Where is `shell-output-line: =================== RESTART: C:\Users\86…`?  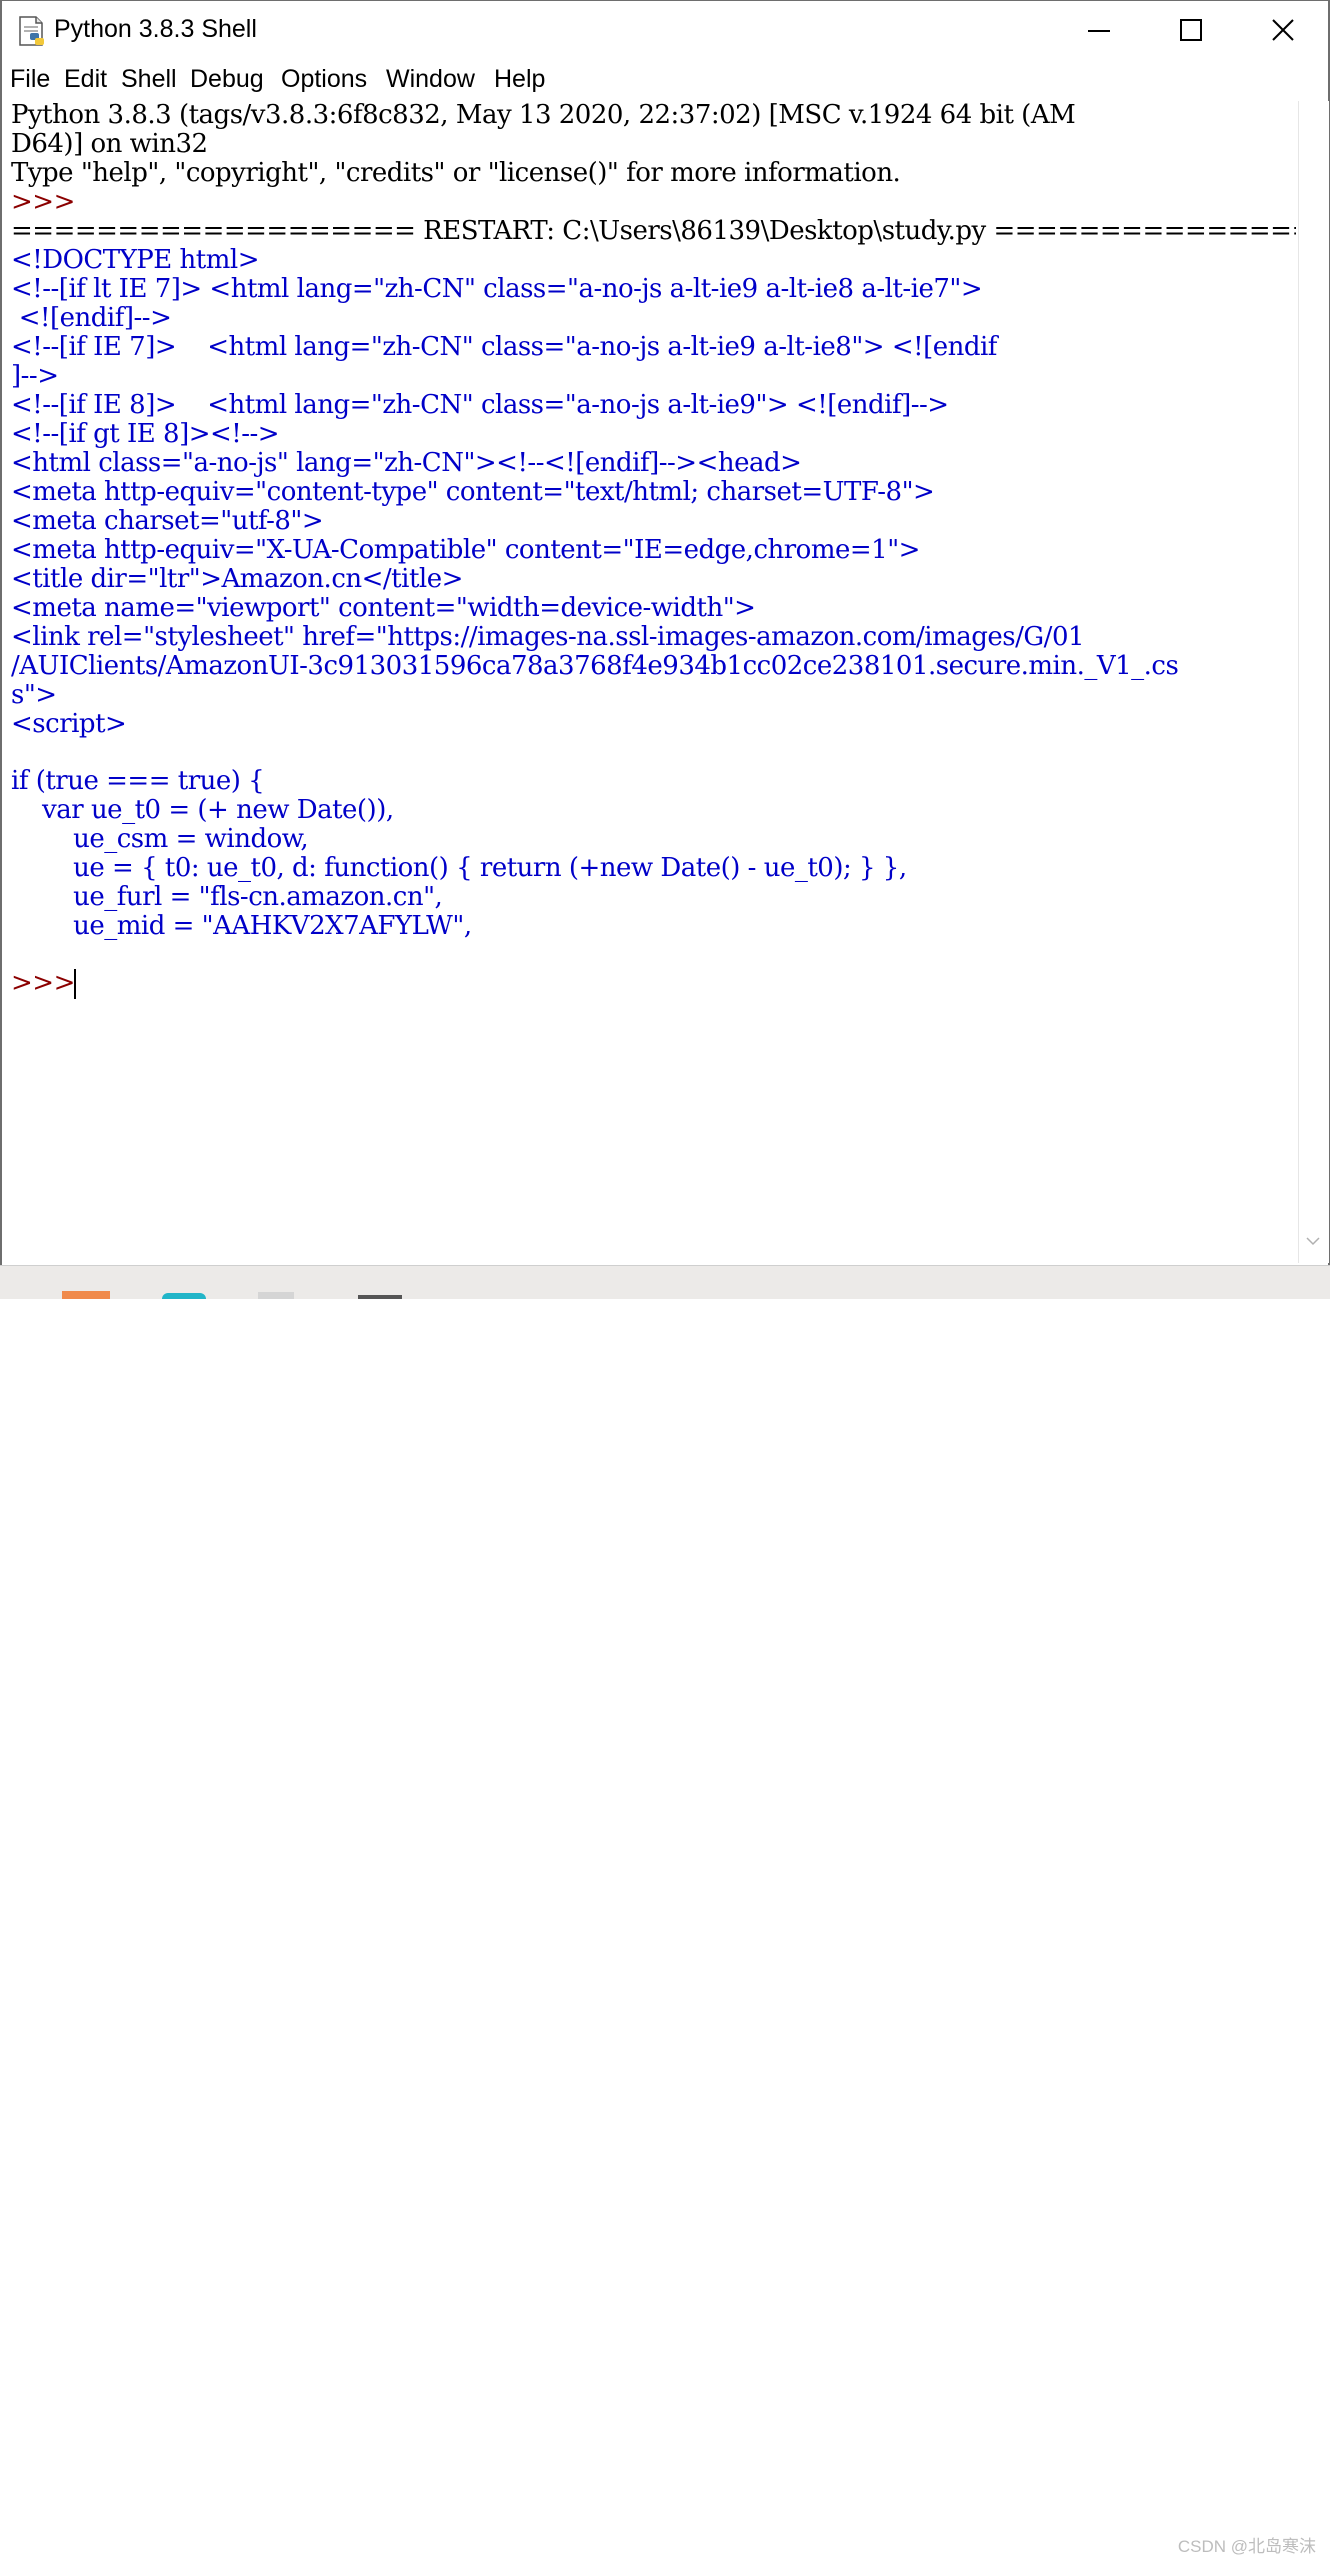
shell-output-line: =================== RESTART: C:\Users\86… is located at coordinates (653, 231).